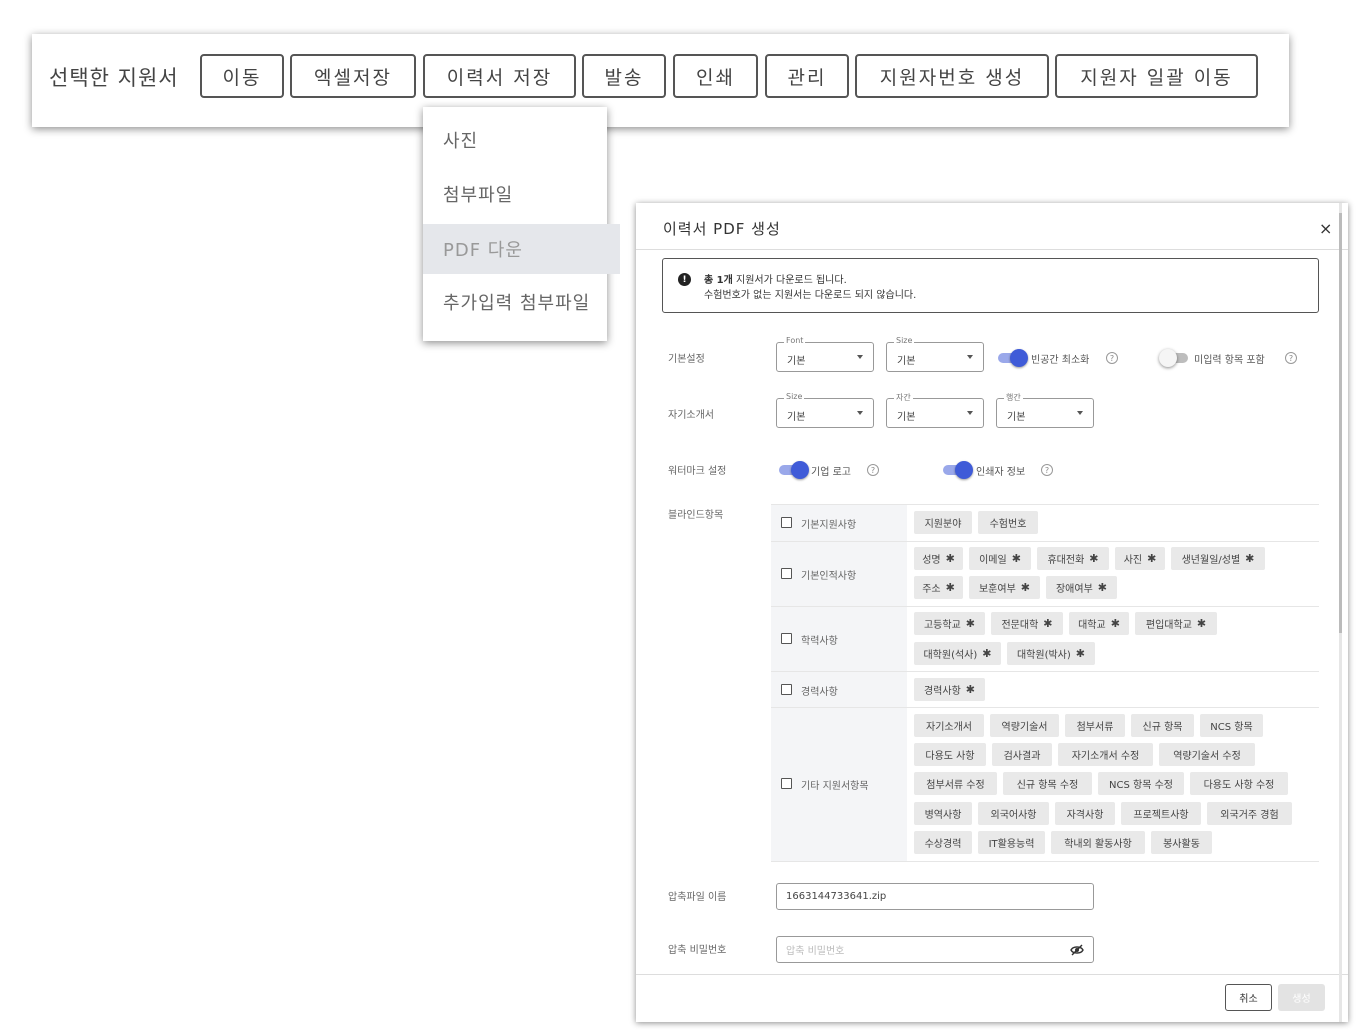 This screenshot has height=1030, width=1357. I want to click on chip: 수험번호, so click(1008, 522).